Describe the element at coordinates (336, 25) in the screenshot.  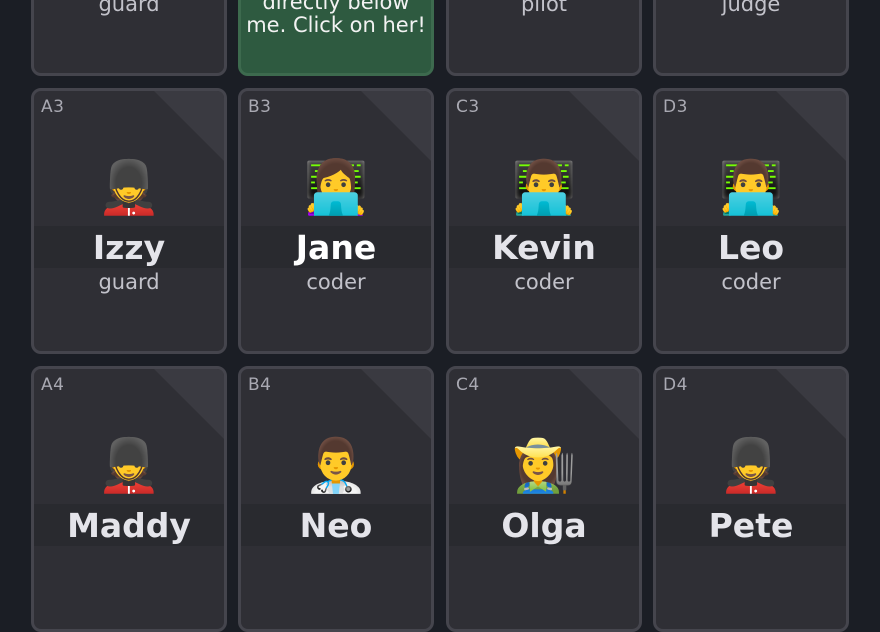
I see `hint-line-2: me. Click on her!` at that location.